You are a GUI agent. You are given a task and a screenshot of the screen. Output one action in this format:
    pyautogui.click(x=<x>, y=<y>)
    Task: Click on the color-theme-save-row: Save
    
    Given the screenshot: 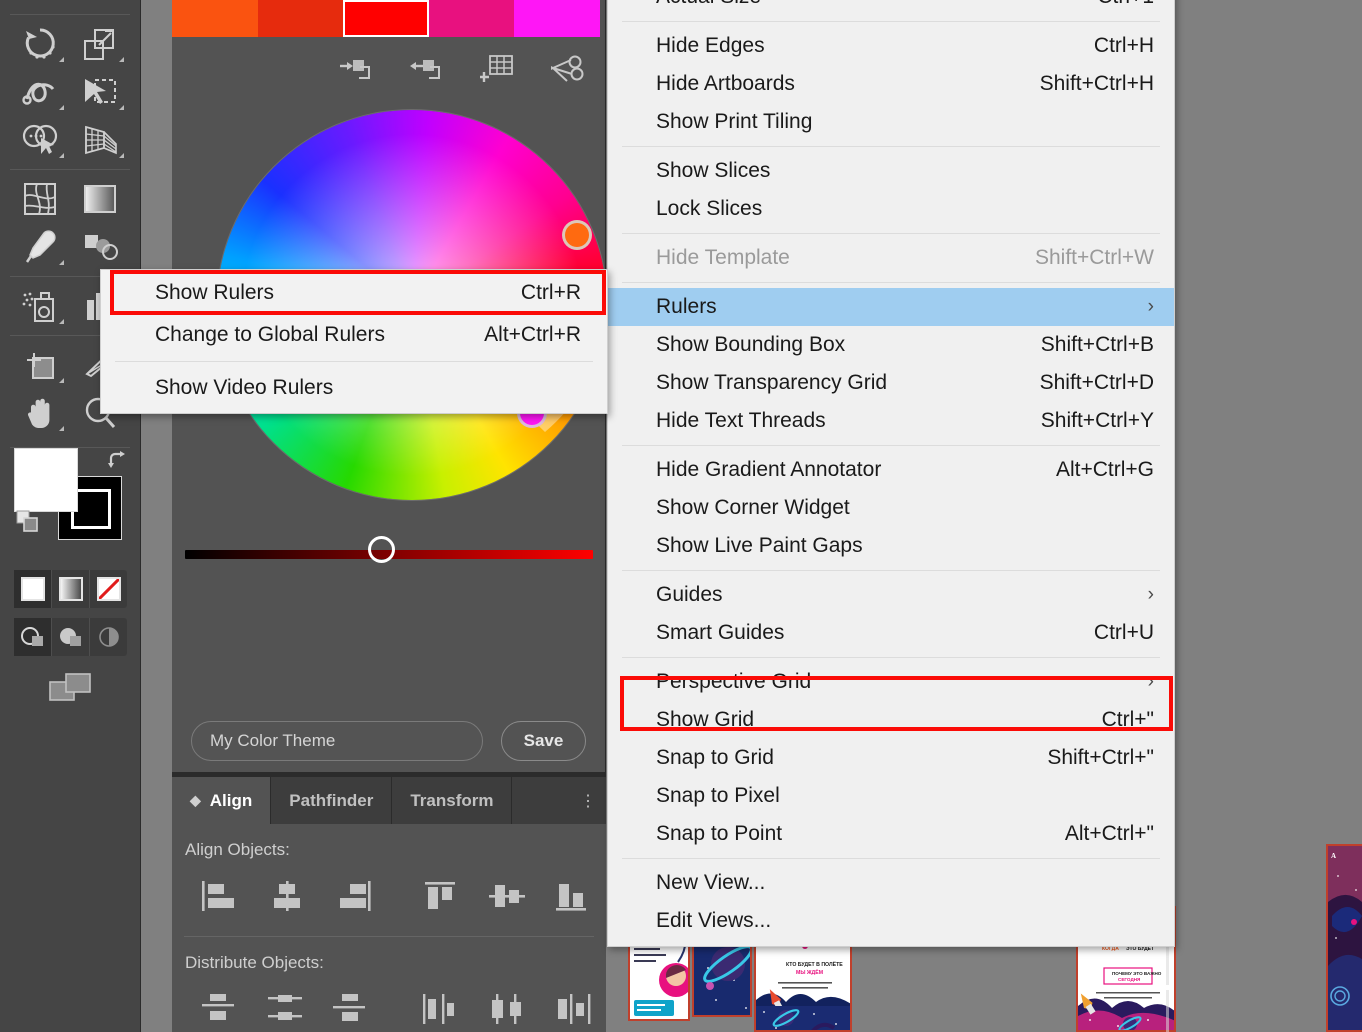 What is the action you would take?
    pyautogui.click(x=389, y=741)
    